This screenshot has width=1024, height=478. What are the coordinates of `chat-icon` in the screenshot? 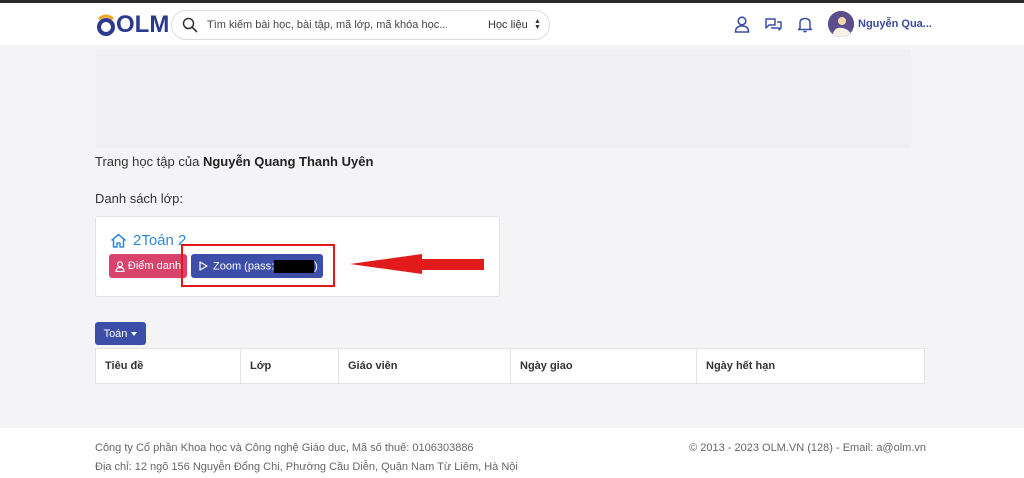 It's located at (773, 24).